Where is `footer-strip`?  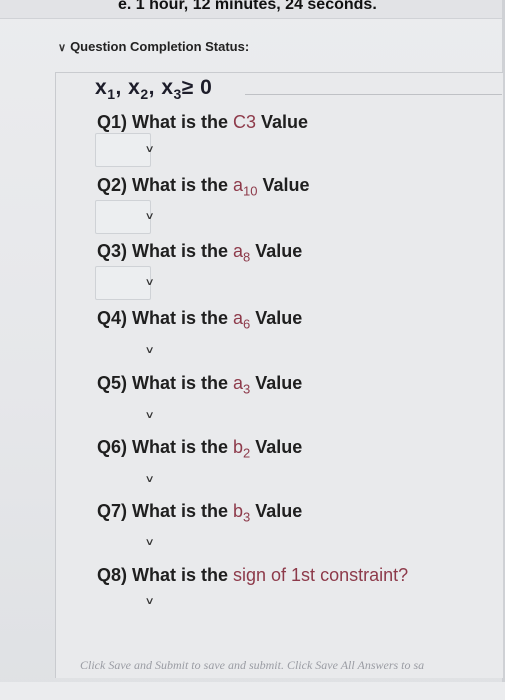
footer-strip is located at coordinates (252, 691).